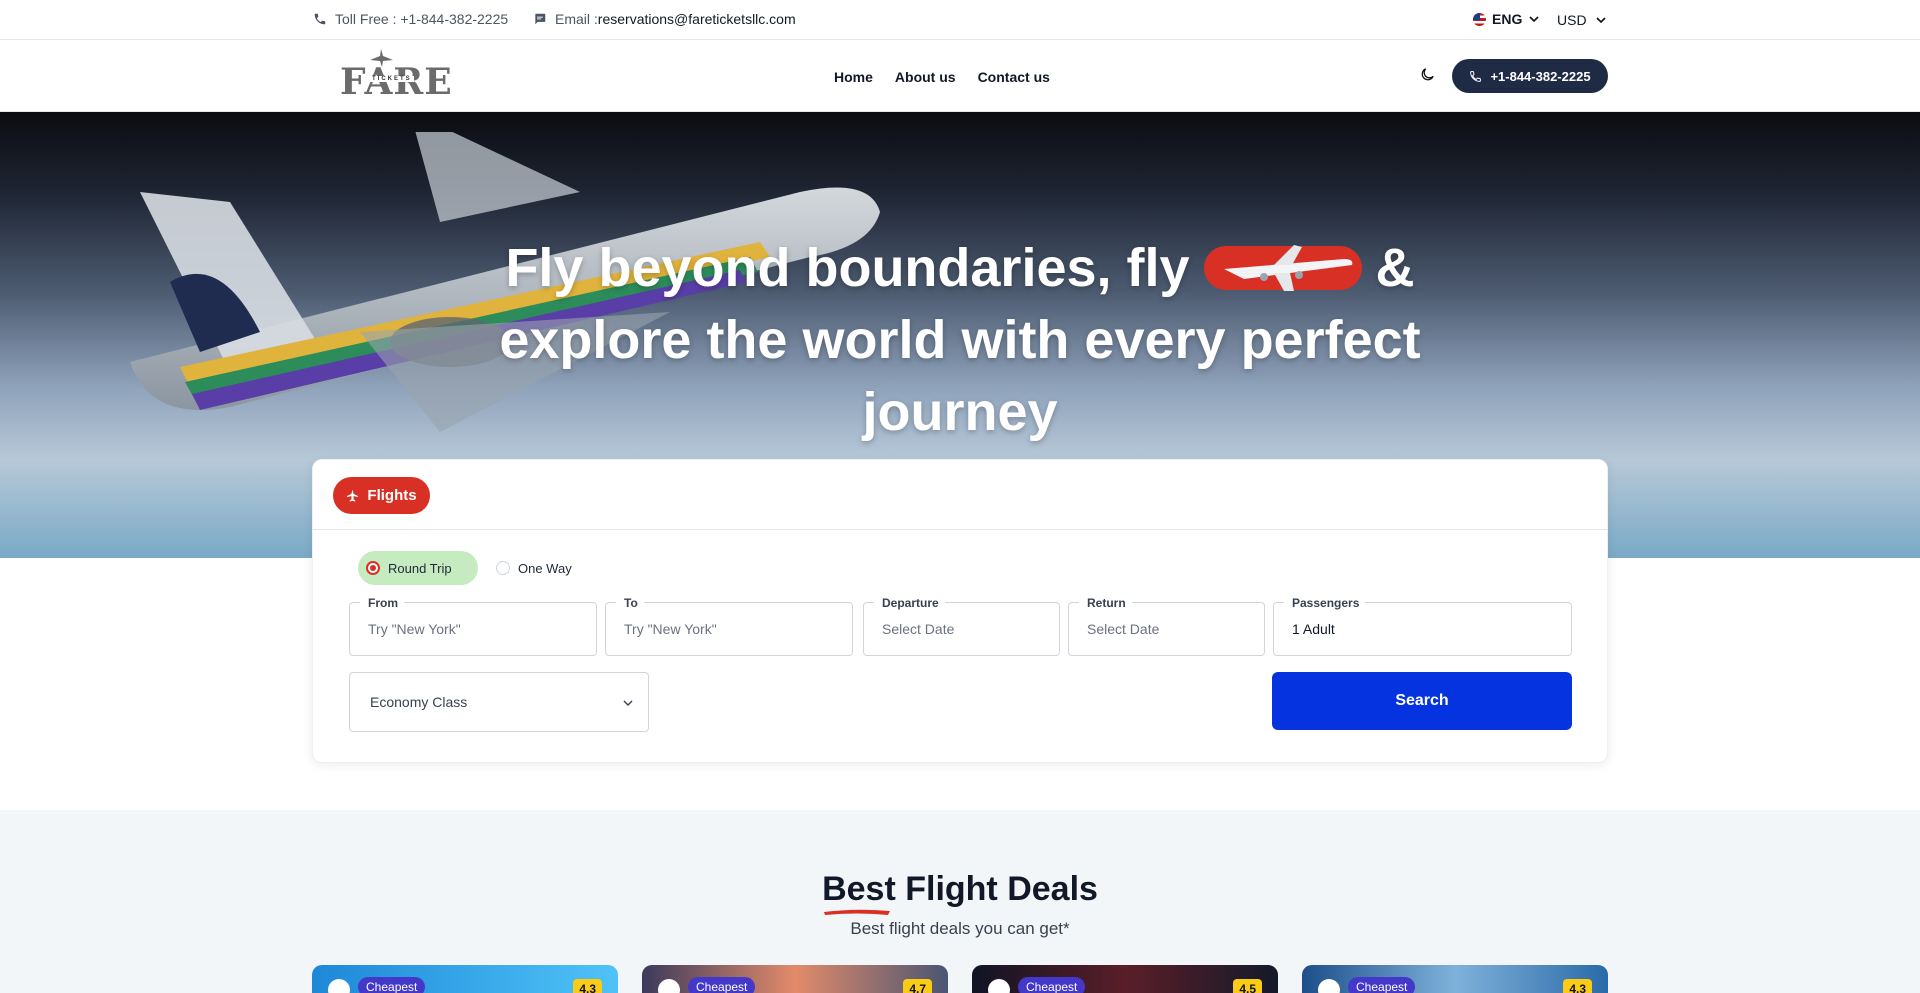  I want to click on plane-icon, so click(353, 495).